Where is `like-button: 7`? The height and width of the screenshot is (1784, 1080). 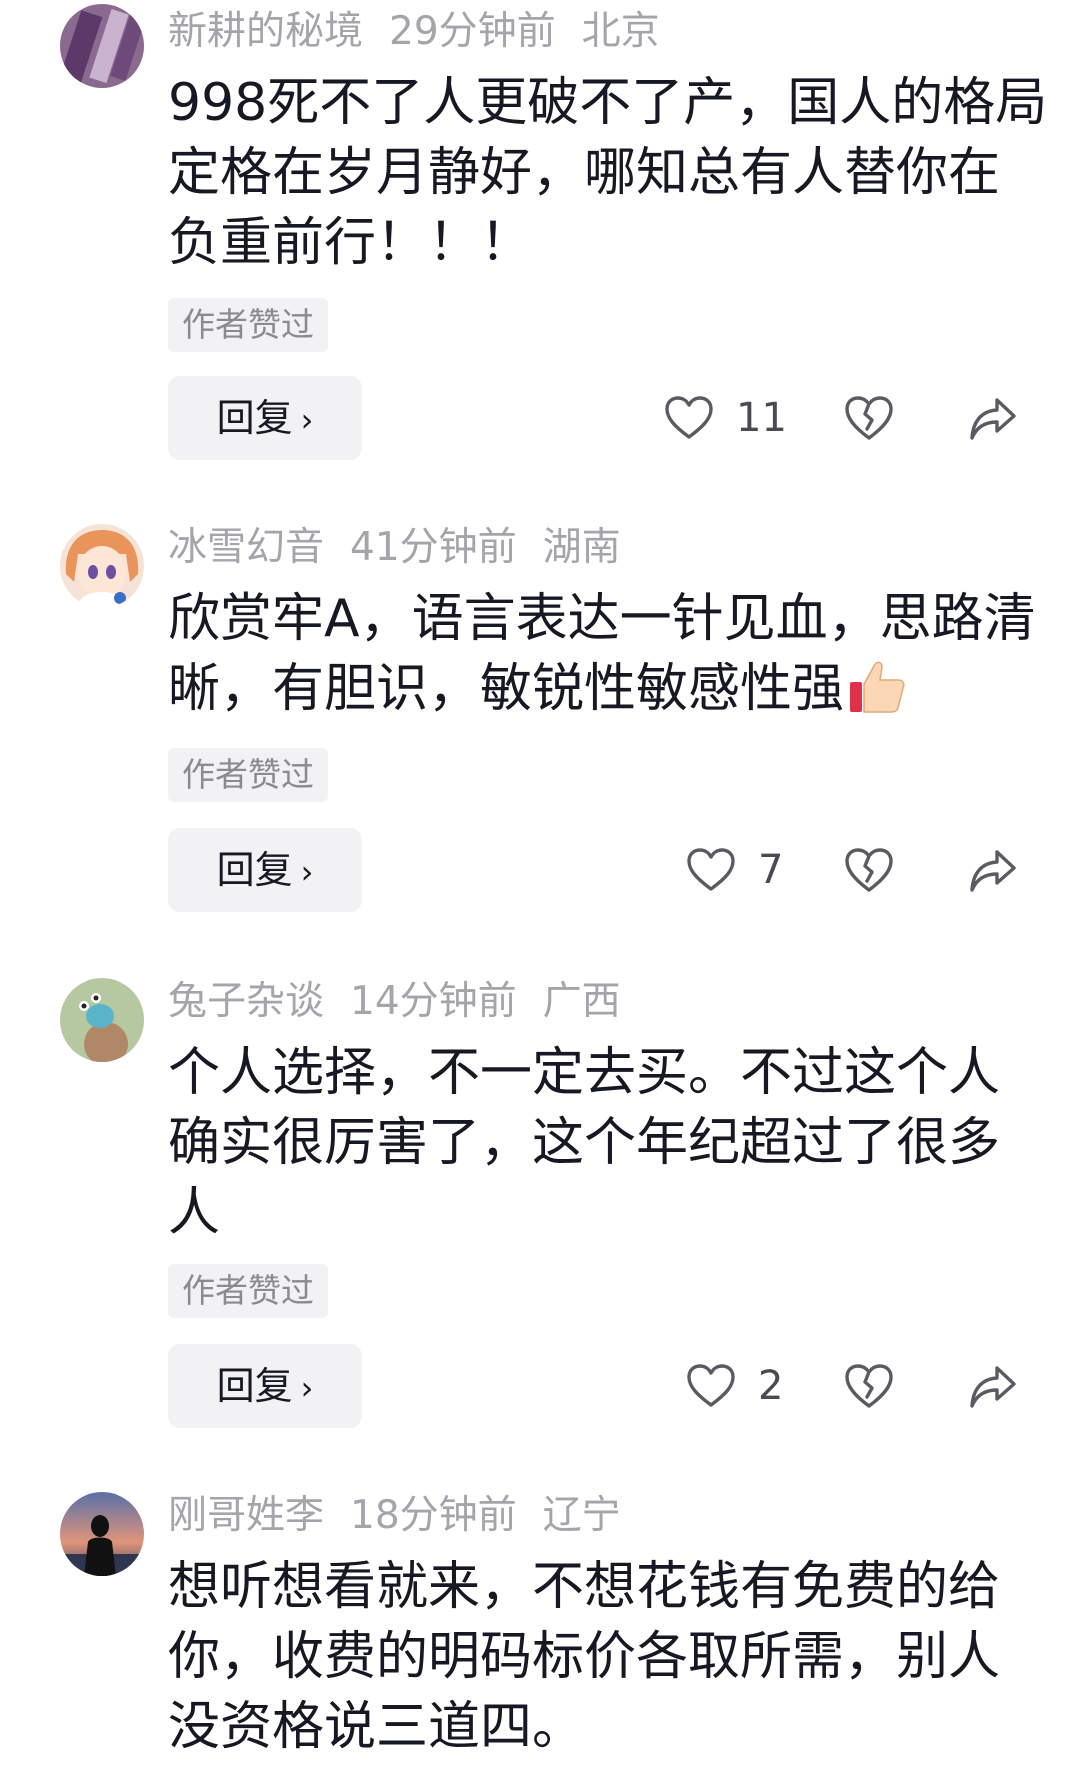
like-button: 7 is located at coordinates (739, 870).